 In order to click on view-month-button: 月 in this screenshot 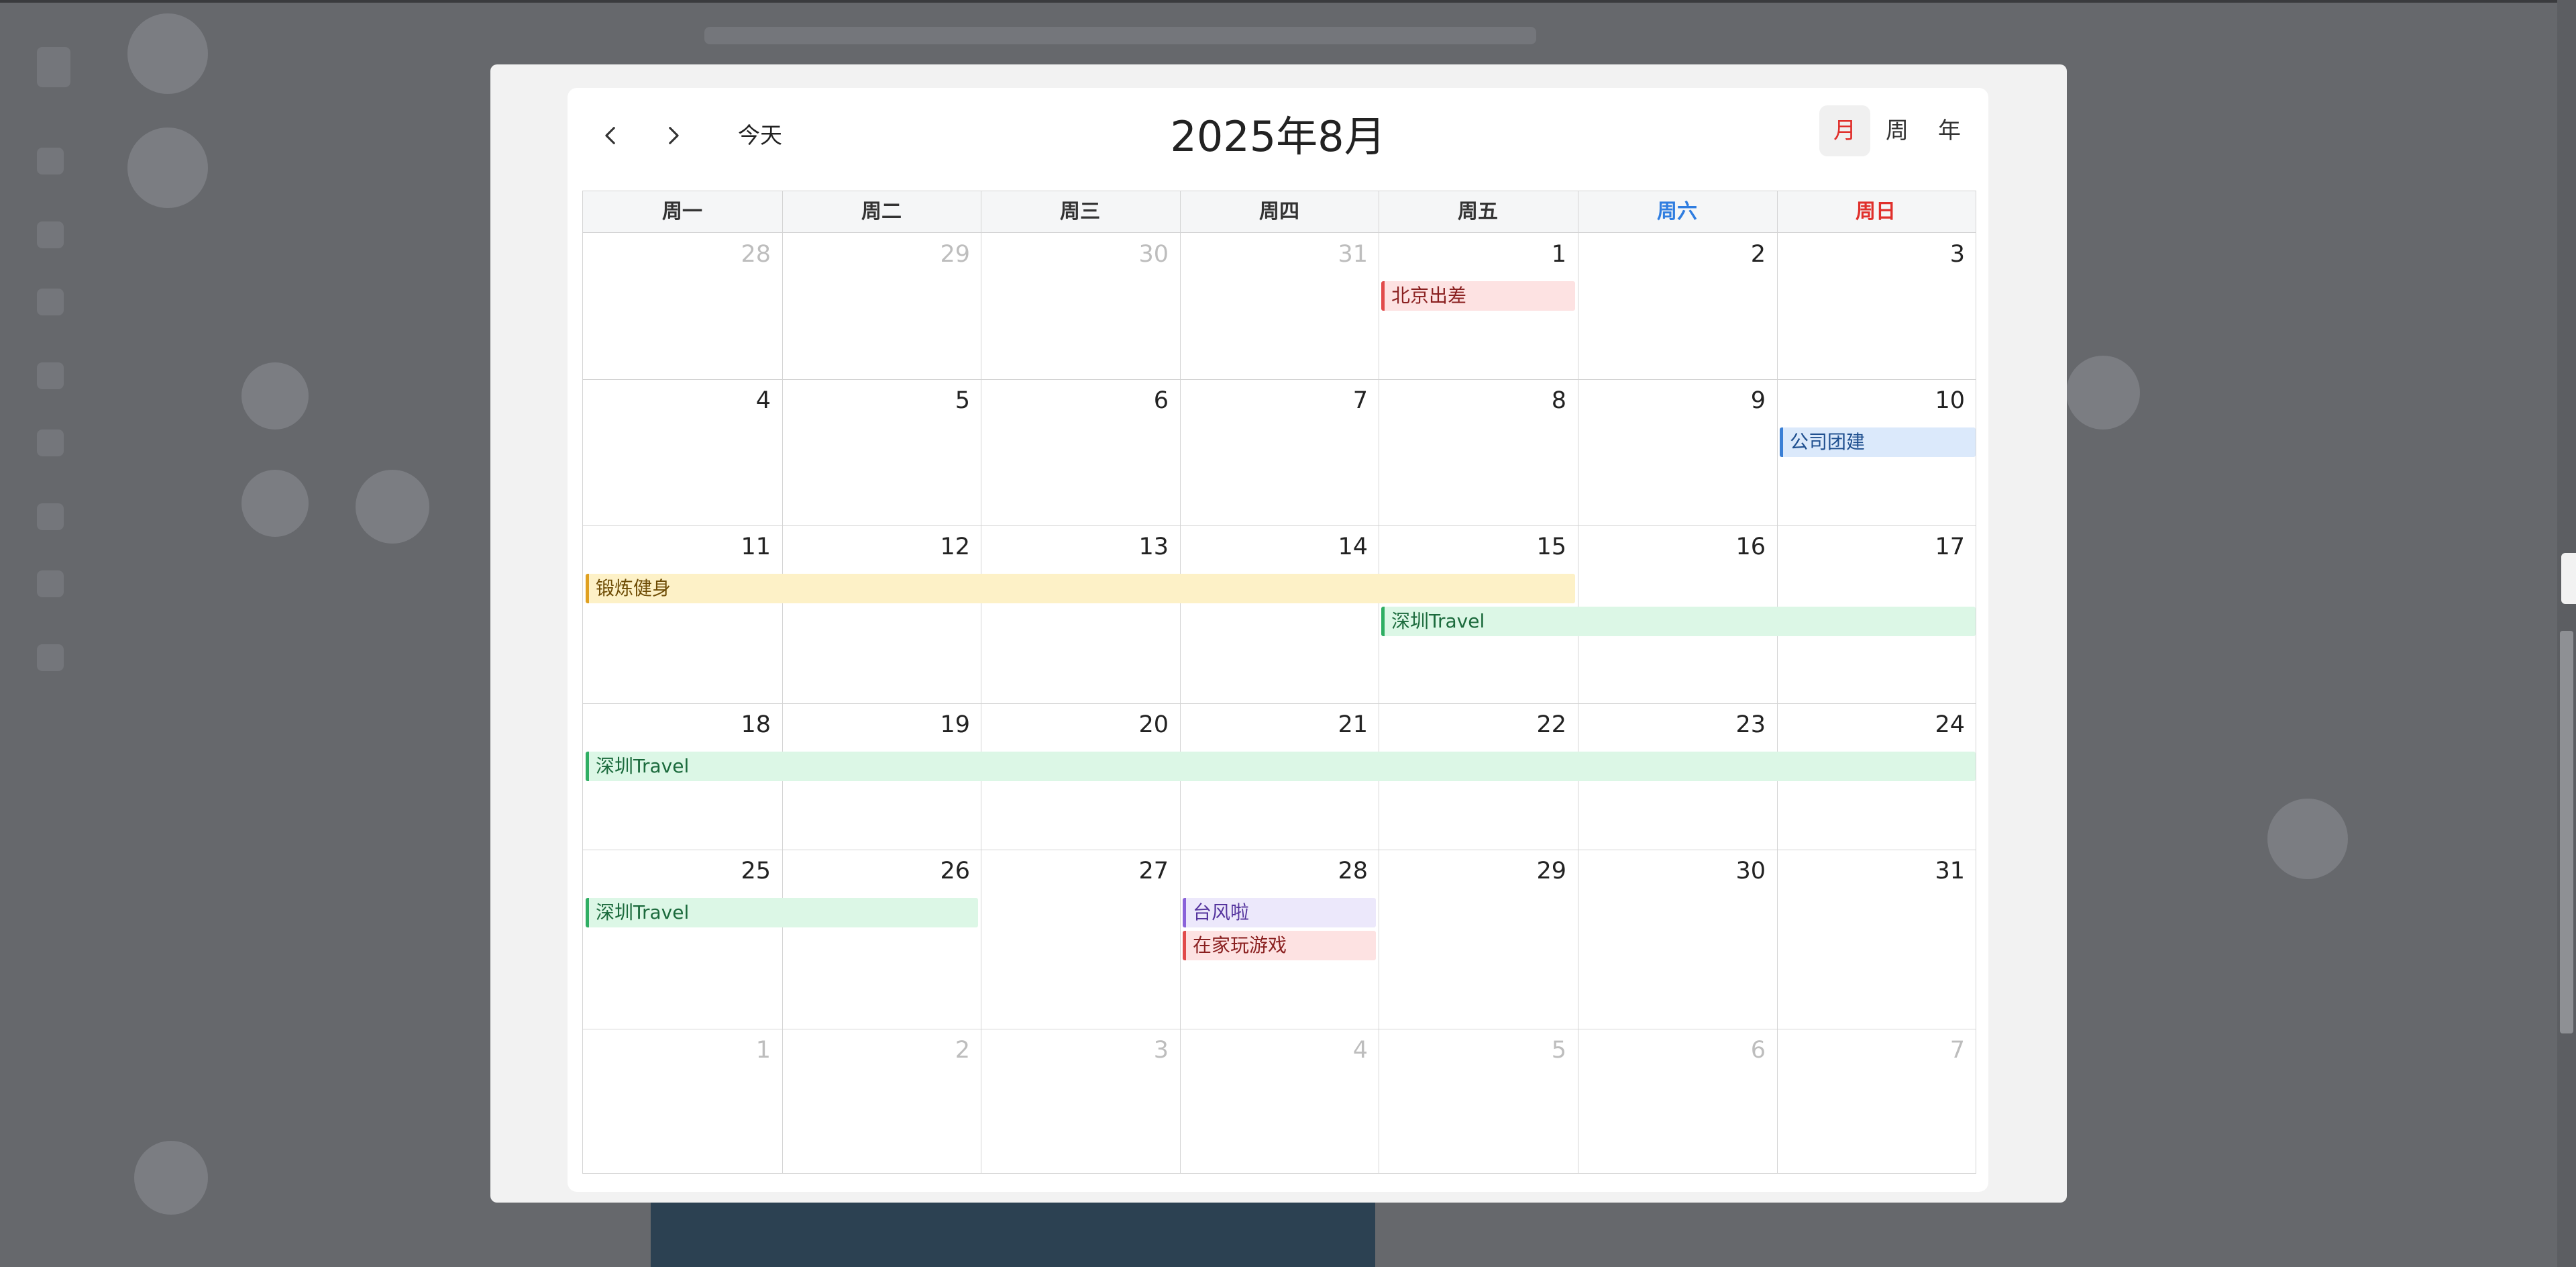, I will do `click(1844, 130)`.